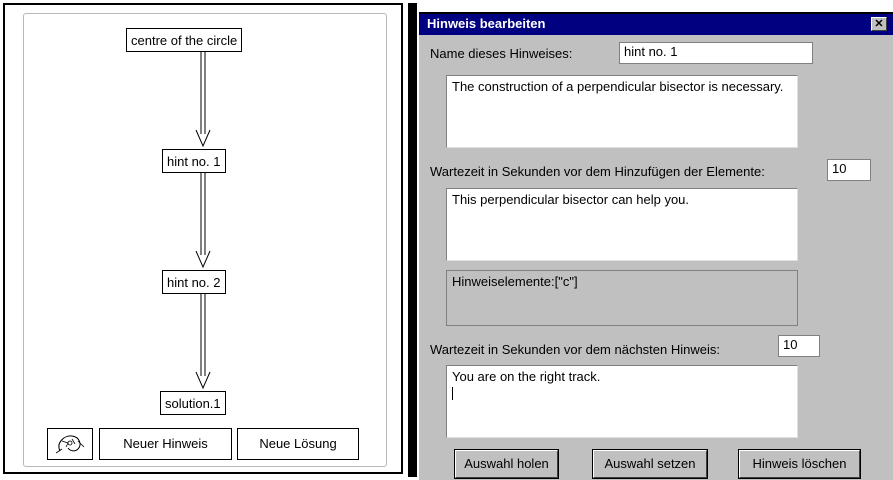 The image size is (893, 480). Describe the element at coordinates (849, 170) in the screenshot. I see `wait-add-input: 10` at that location.